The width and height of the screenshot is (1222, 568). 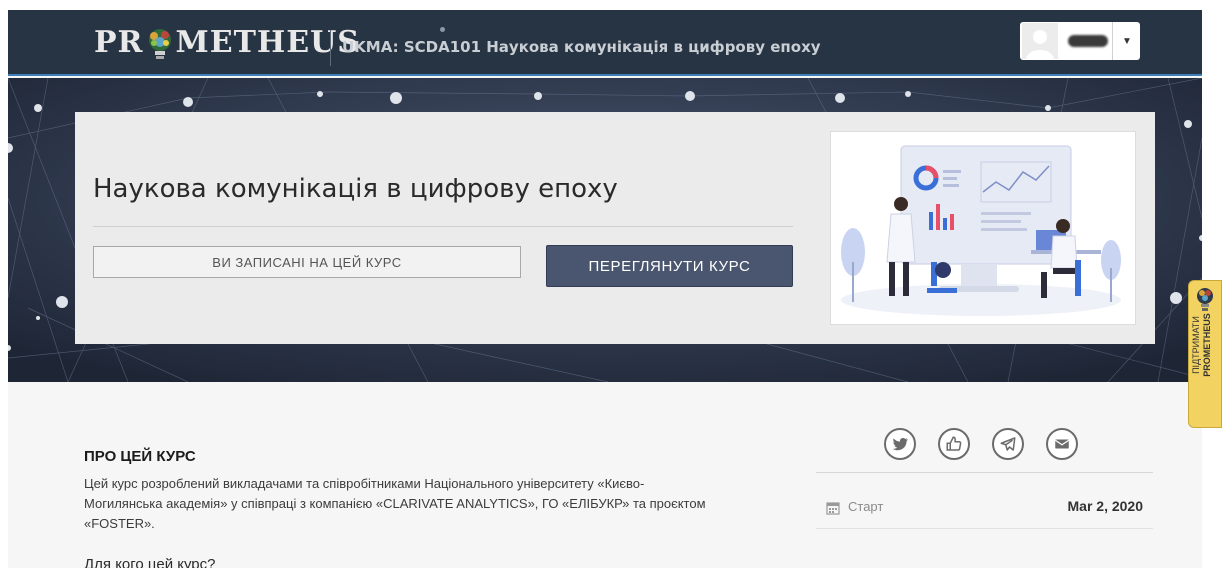 I want to click on header-divider, so click(x=330, y=48).